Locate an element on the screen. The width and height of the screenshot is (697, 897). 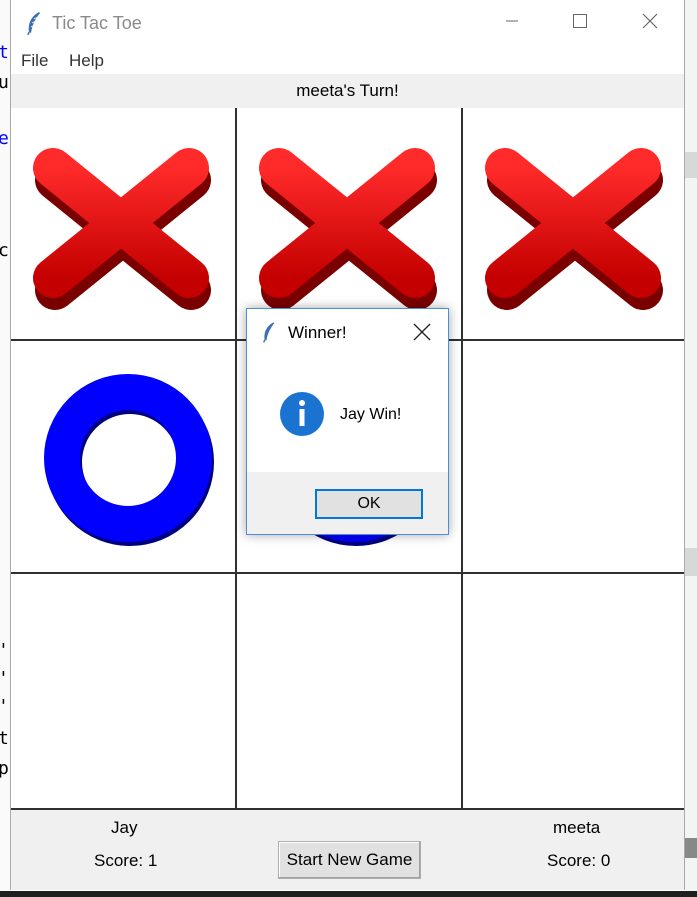
player2-score: Score: 0 is located at coordinates (579, 860).